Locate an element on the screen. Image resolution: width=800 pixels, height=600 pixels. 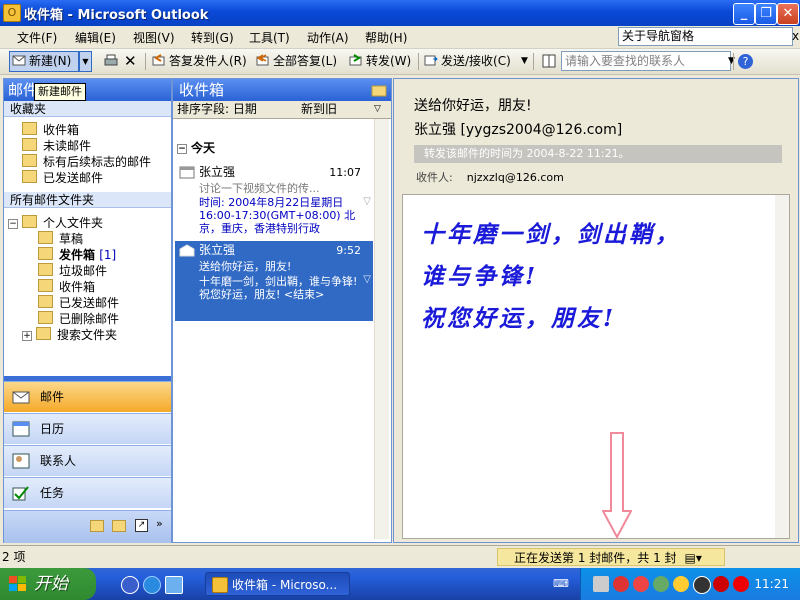
inbox-icon is located at coordinates (29, 128).